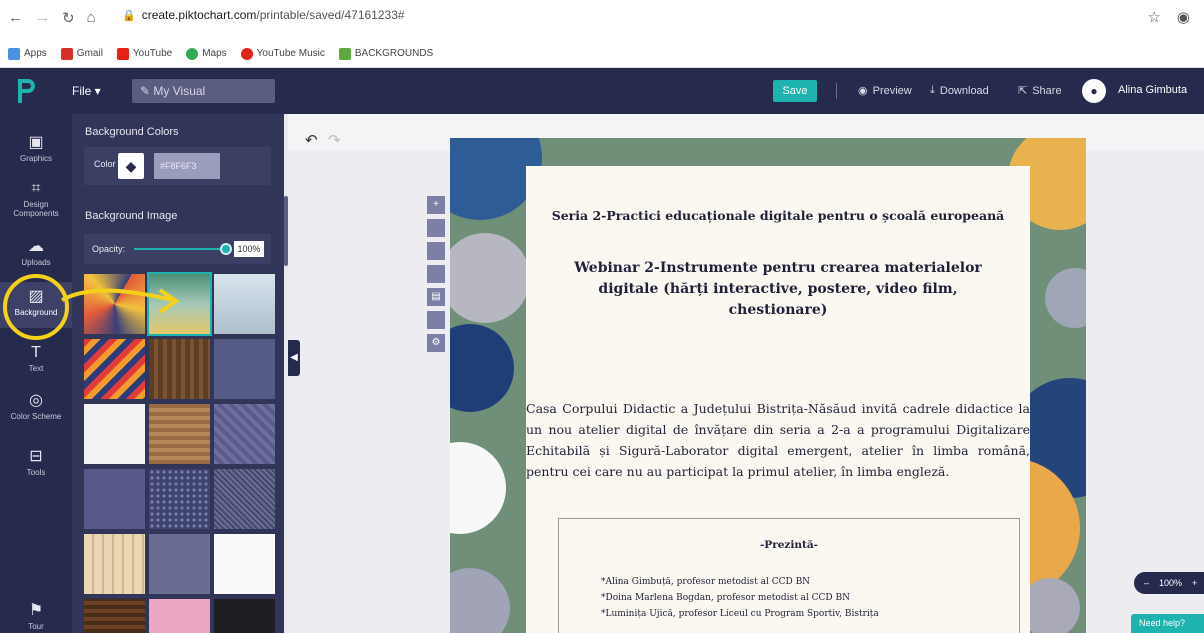 This screenshot has width=1204, height=633. I want to click on youtube-music-icon, so click(246, 53).